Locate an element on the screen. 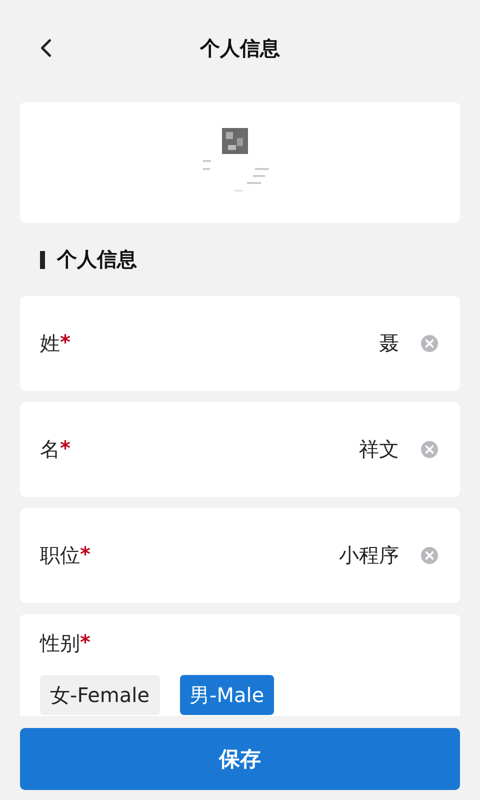 This screenshot has width=480, height=800. input-field: 小程序 is located at coordinates (244, 556).